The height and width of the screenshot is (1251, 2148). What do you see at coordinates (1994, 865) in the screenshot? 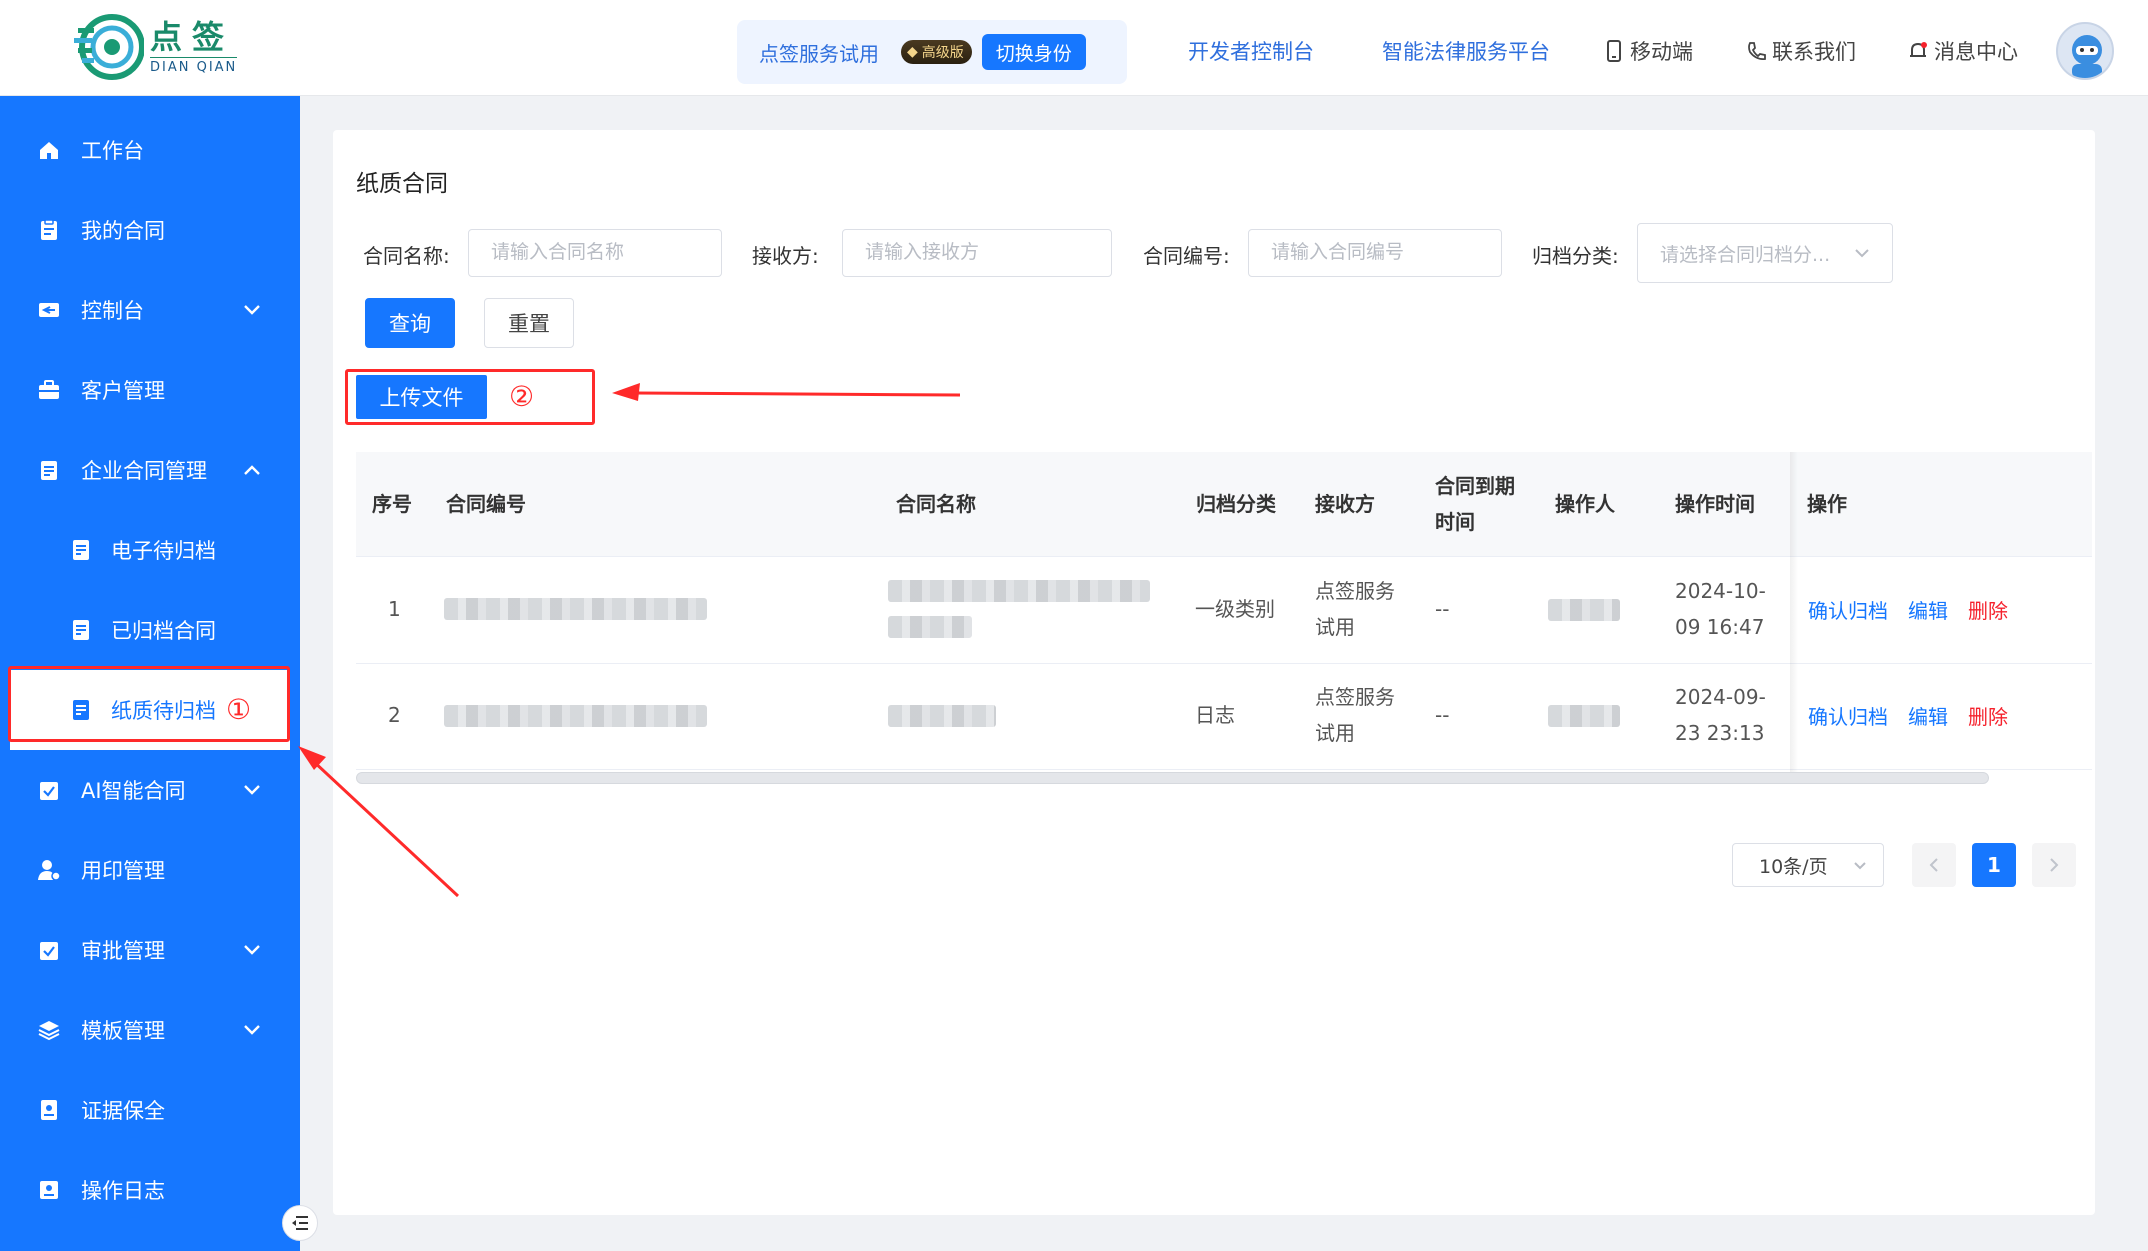
I see `page-button-current: 1` at bounding box center [1994, 865].